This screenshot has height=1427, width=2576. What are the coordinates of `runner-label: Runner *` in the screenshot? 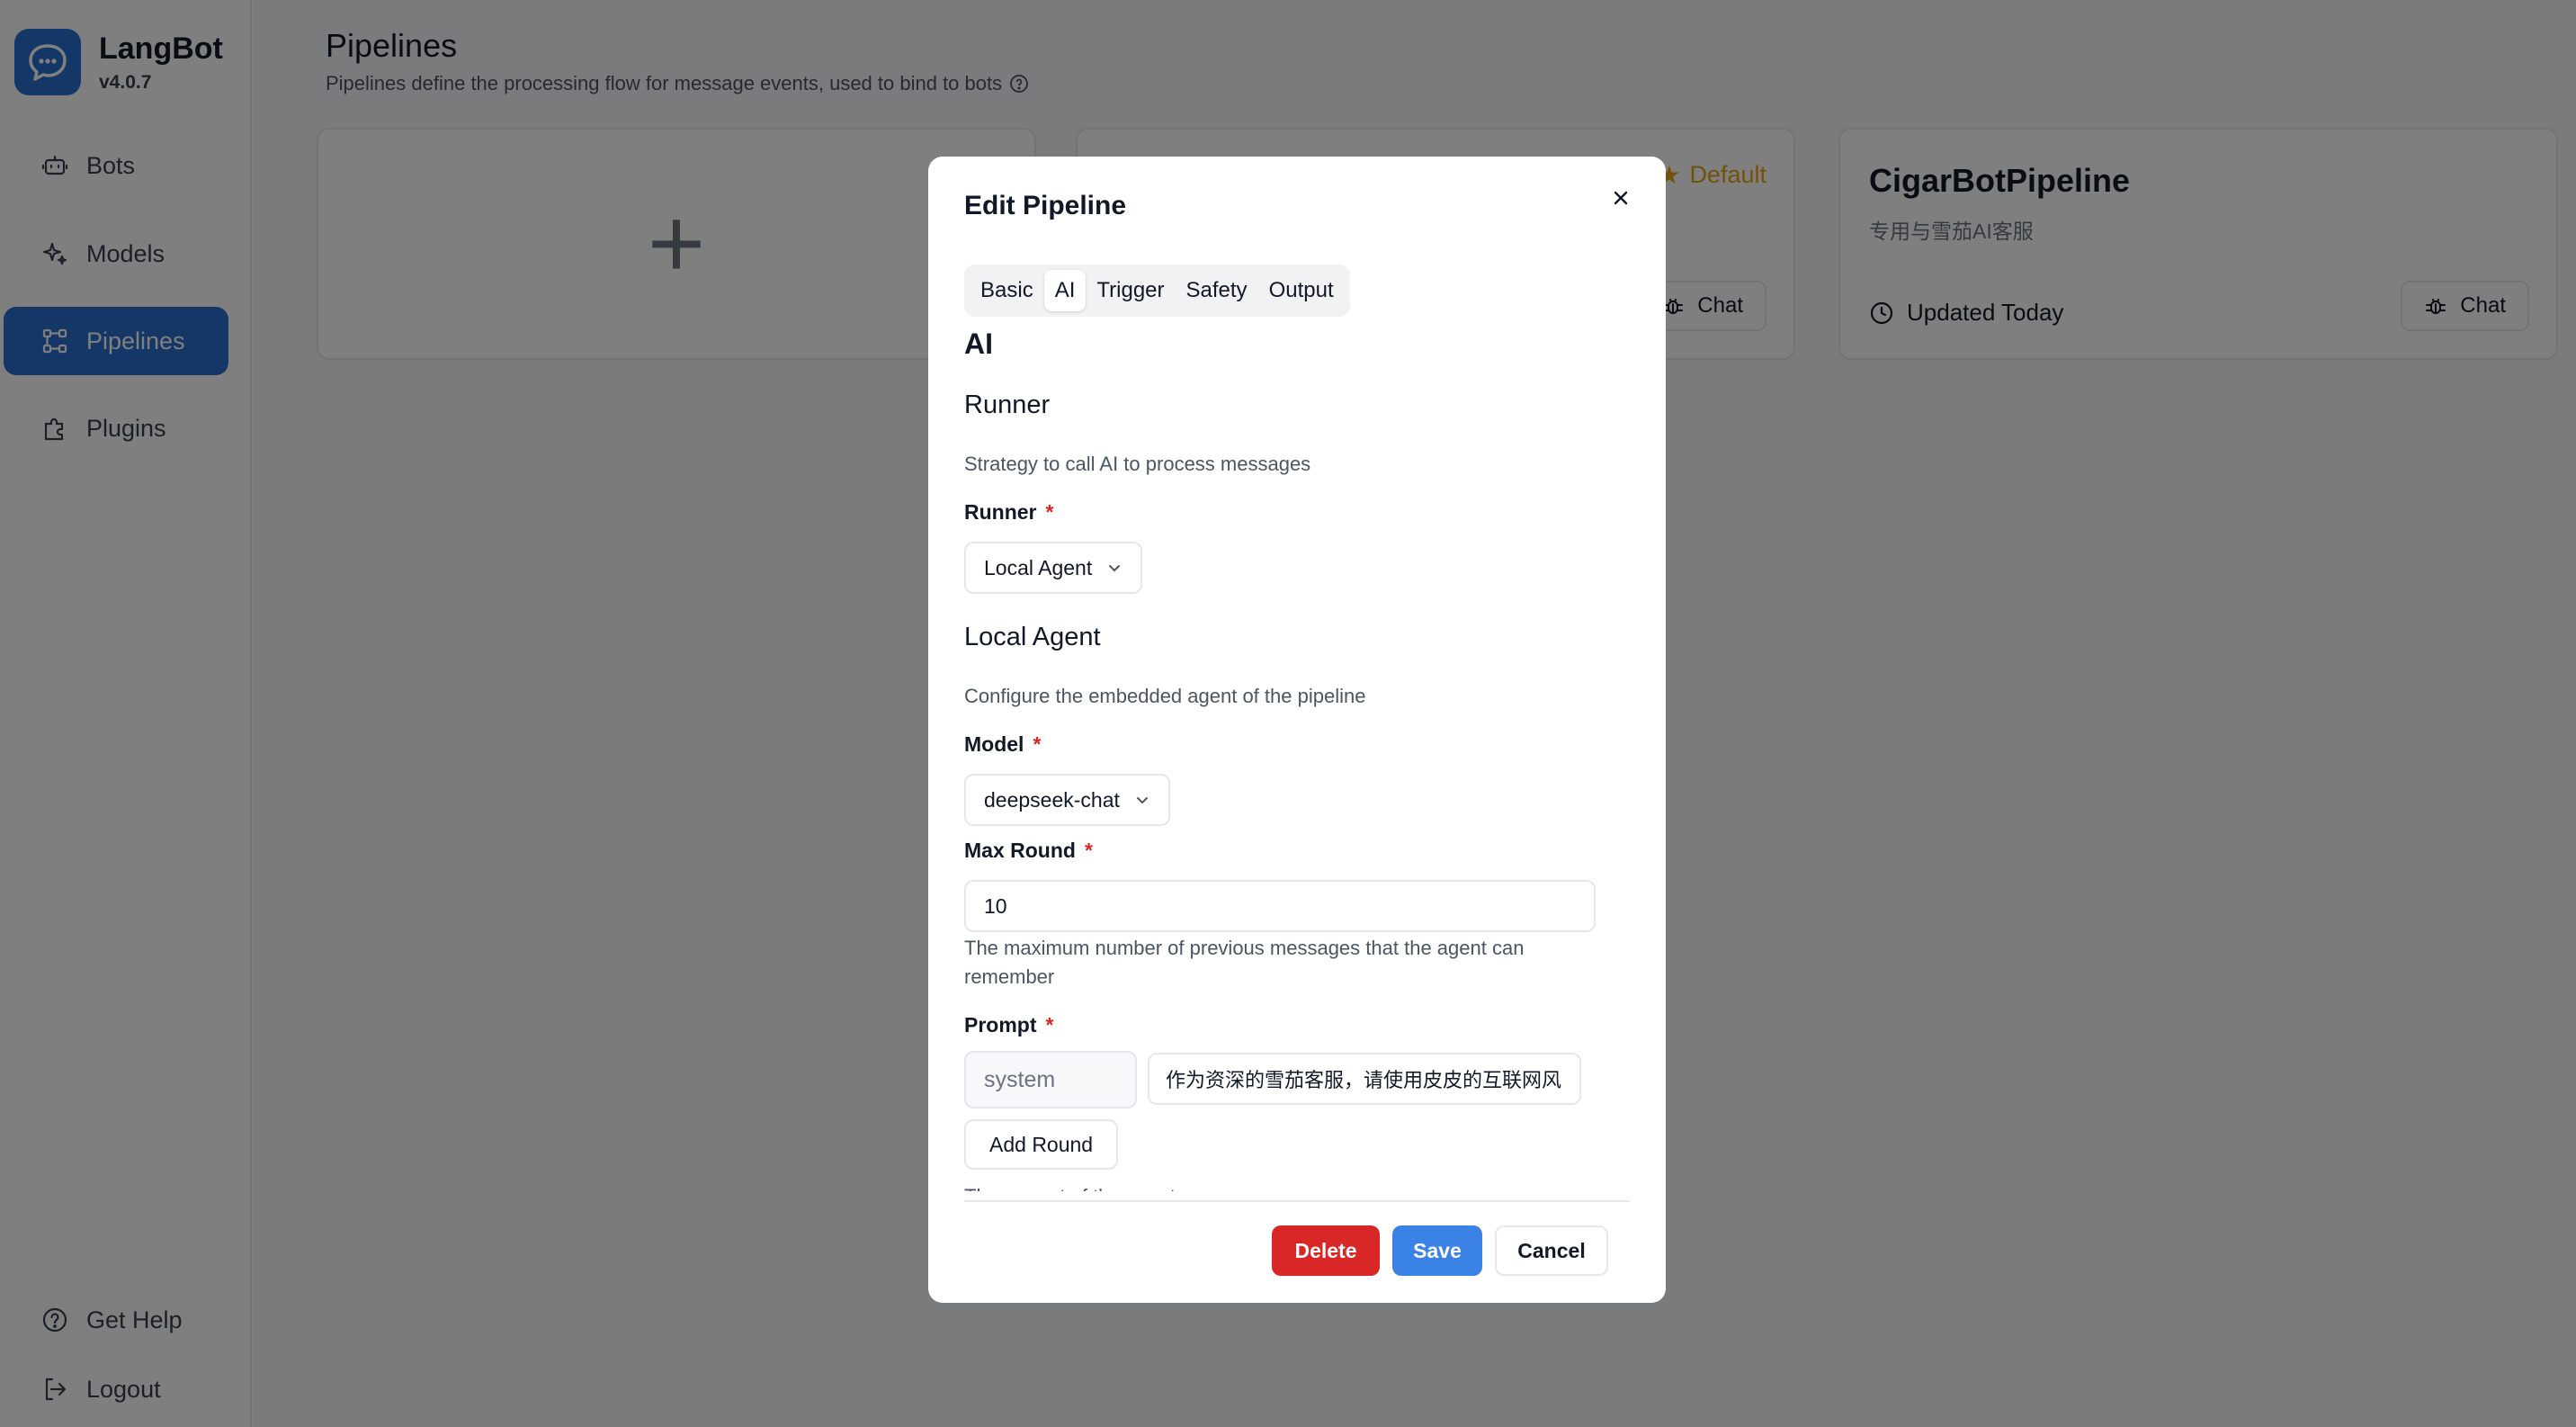 It's located at (1008, 512).